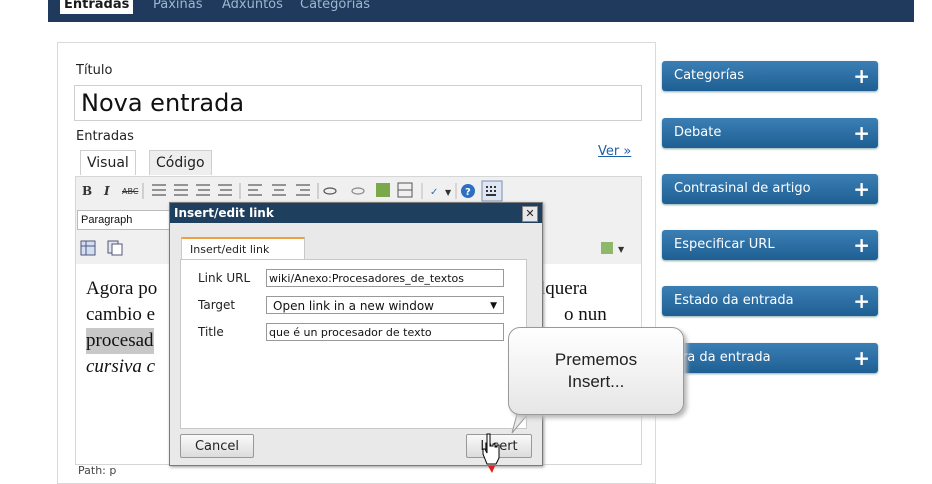 Image resolution: width=932 pixels, height=484 pixels. I want to click on sidebar-box-label: Debate, so click(698, 132).